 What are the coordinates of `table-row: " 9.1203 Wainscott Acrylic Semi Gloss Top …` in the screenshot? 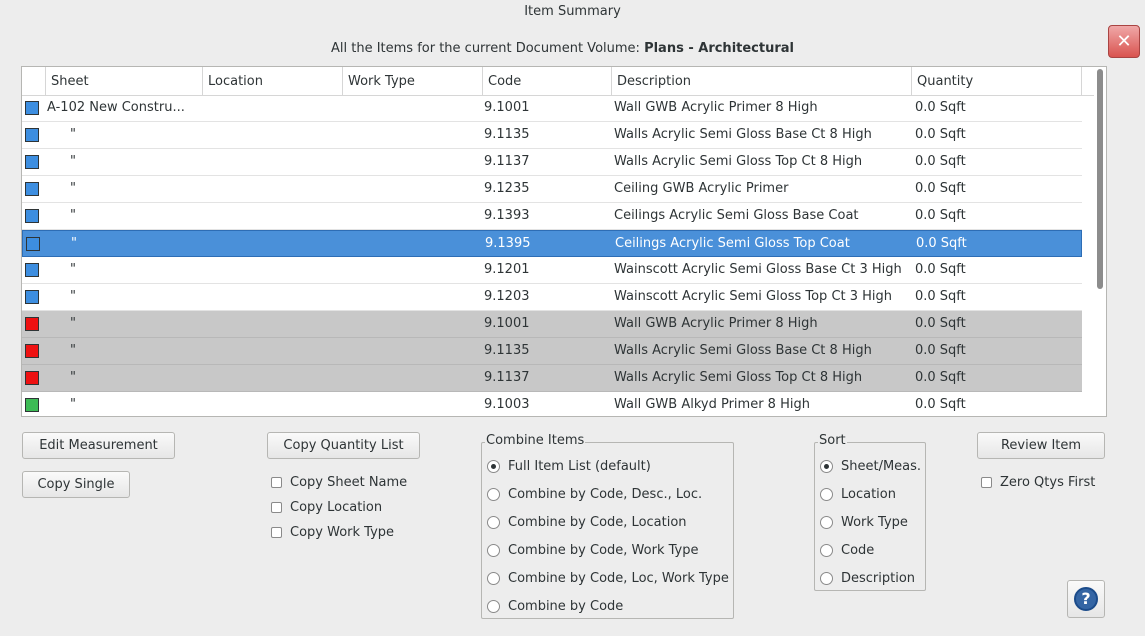 It's located at (552, 297).